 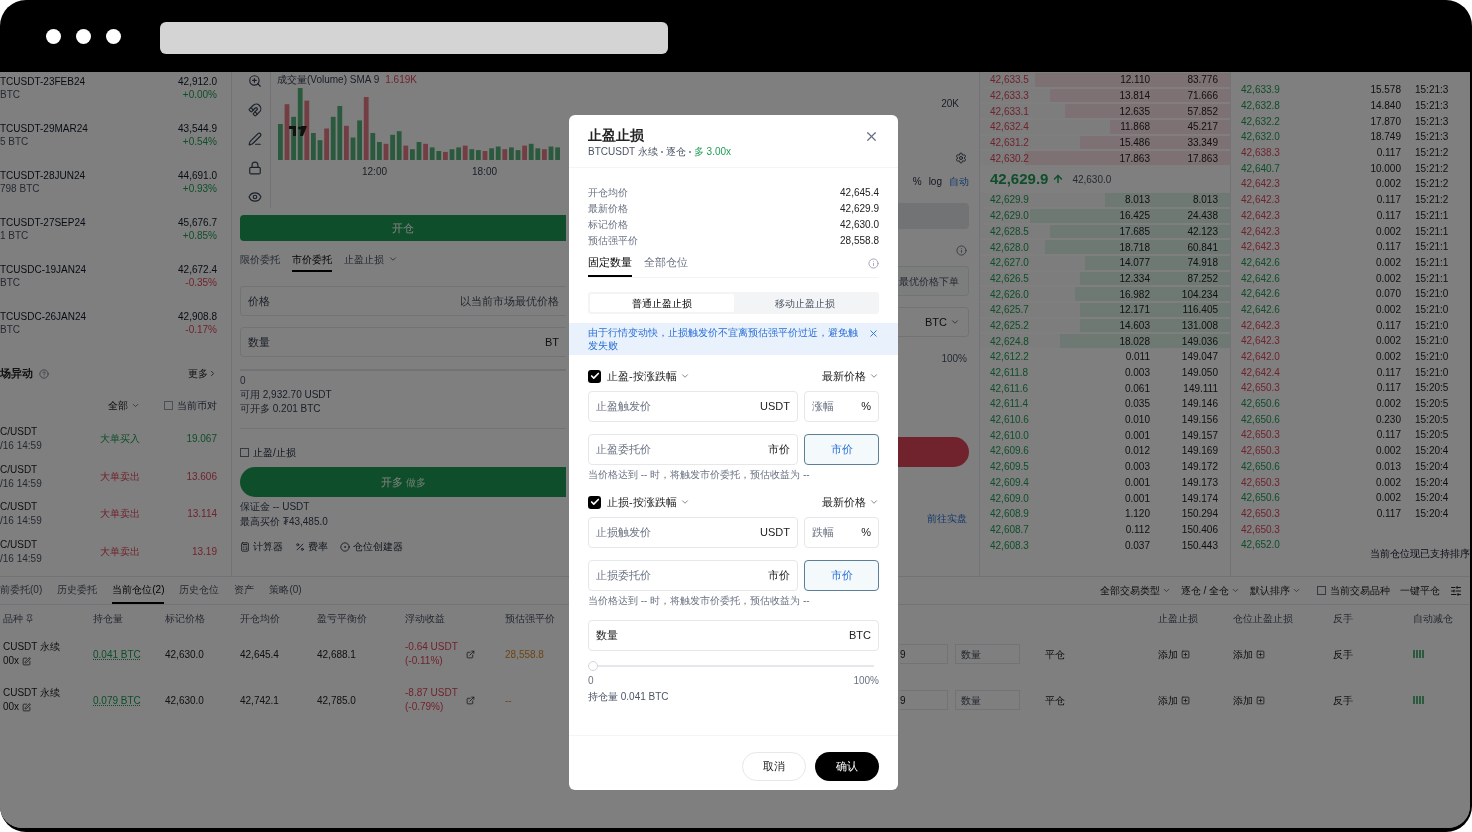 What do you see at coordinates (1270, 590) in the screenshot?
I see `filter-dropdown: 默认排序` at bounding box center [1270, 590].